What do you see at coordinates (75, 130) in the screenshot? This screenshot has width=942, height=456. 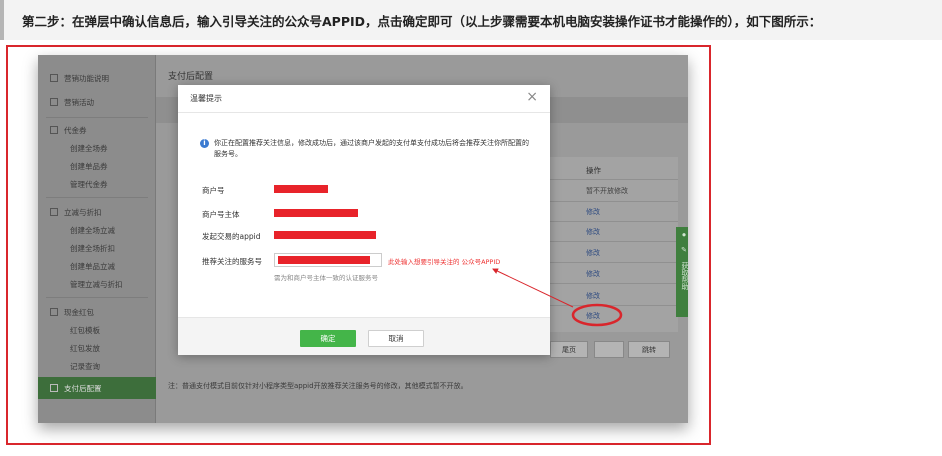 I see `sidebar-group-label: 代金券` at bounding box center [75, 130].